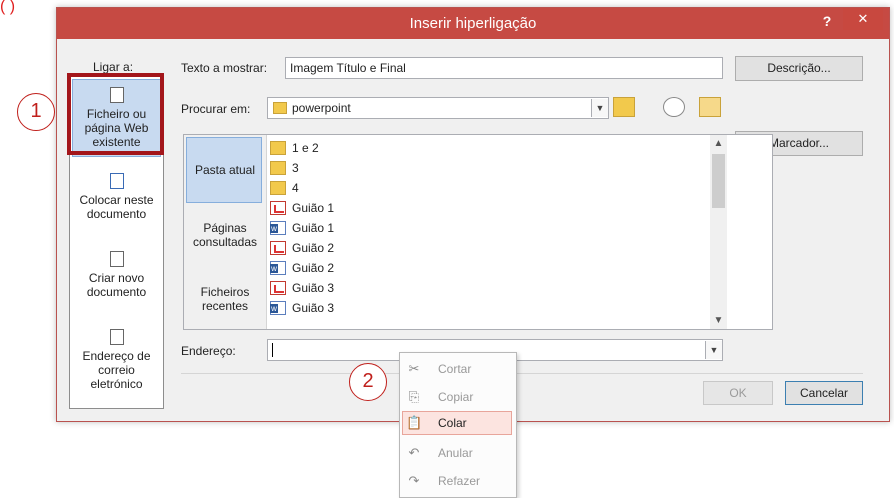 The image size is (894, 498). What do you see at coordinates (117, 259) in the screenshot?
I see `new-document-icon` at bounding box center [117, 259].